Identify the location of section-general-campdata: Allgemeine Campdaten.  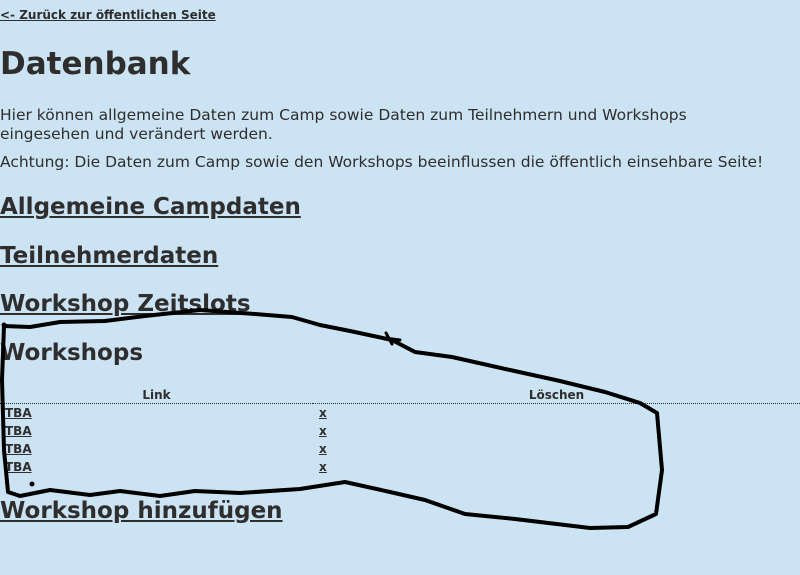
(150, 207).